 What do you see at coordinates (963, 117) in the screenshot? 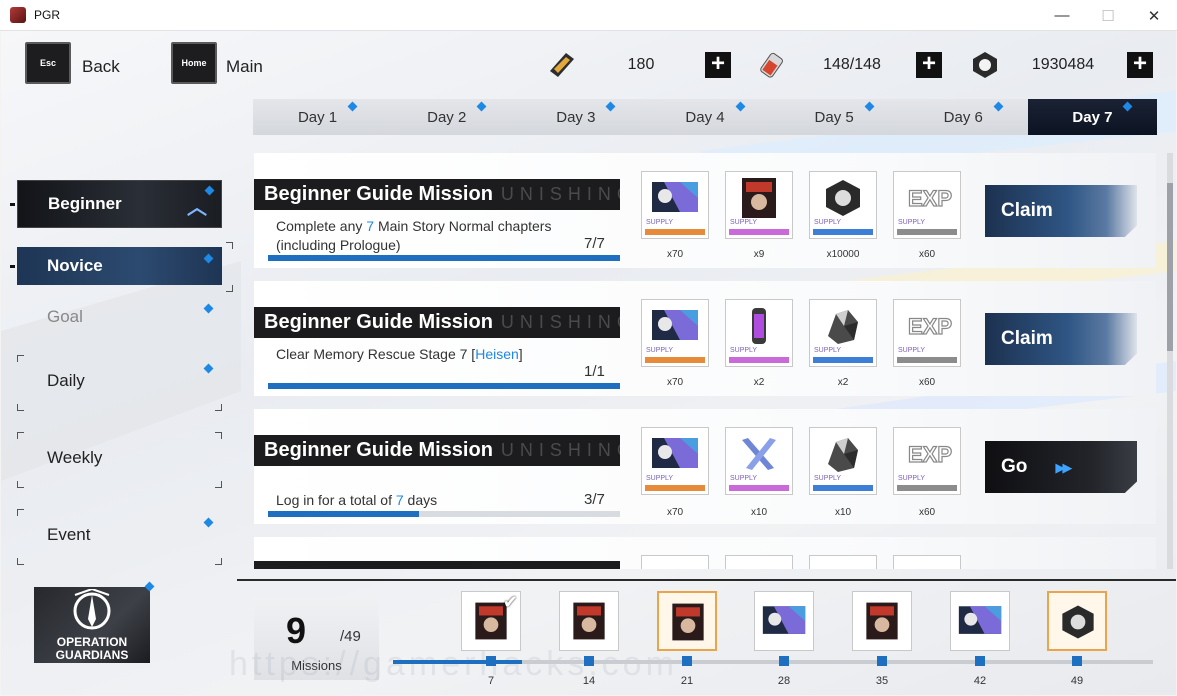
I see `tab-day-6: Day 6` at bounding box center [963, 117].